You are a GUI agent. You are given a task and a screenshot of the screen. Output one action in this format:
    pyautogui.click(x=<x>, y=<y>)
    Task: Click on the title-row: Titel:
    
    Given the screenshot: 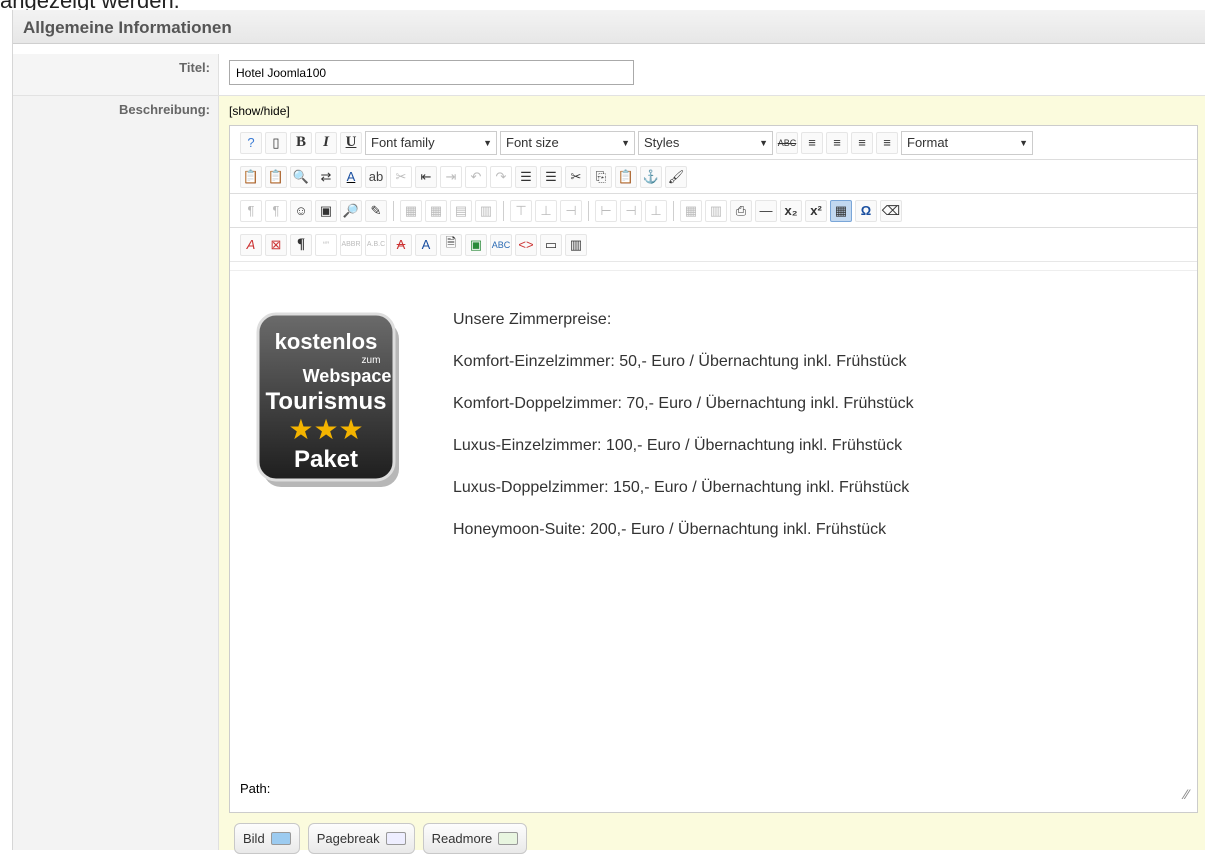 What is the action you would take?
    pyautogui.click(x=609, y=75)
    